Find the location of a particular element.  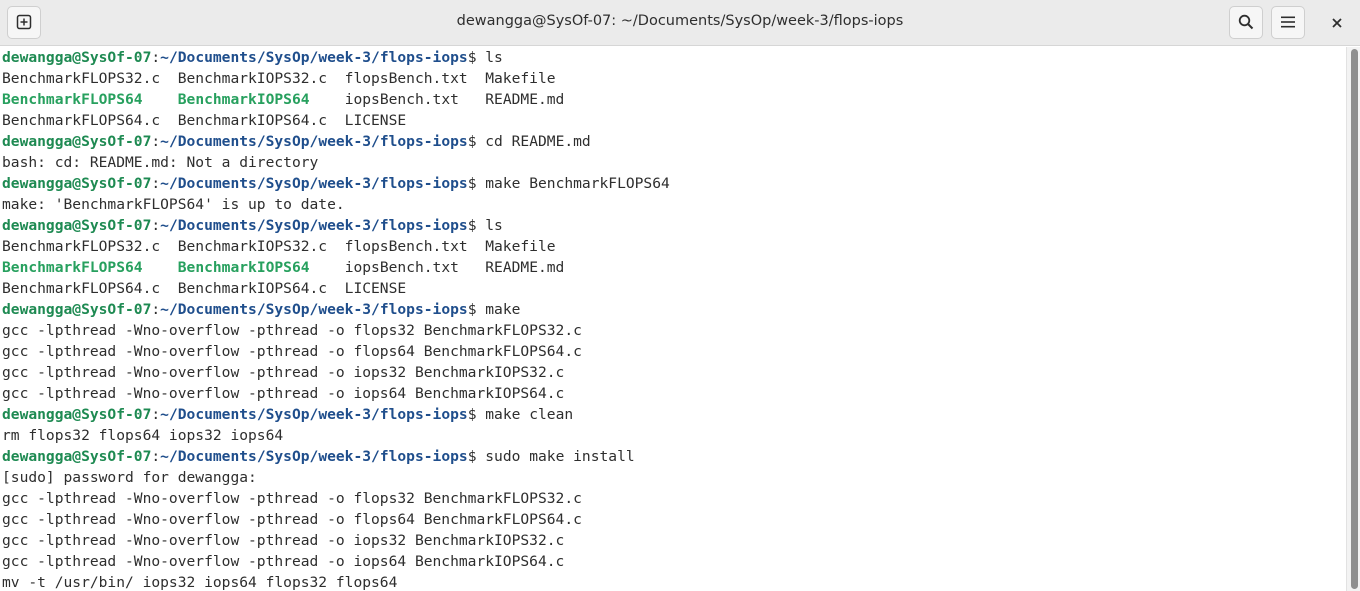

terminal-line: [sudo] password for dewangga: is located at coordinates (673, 477).